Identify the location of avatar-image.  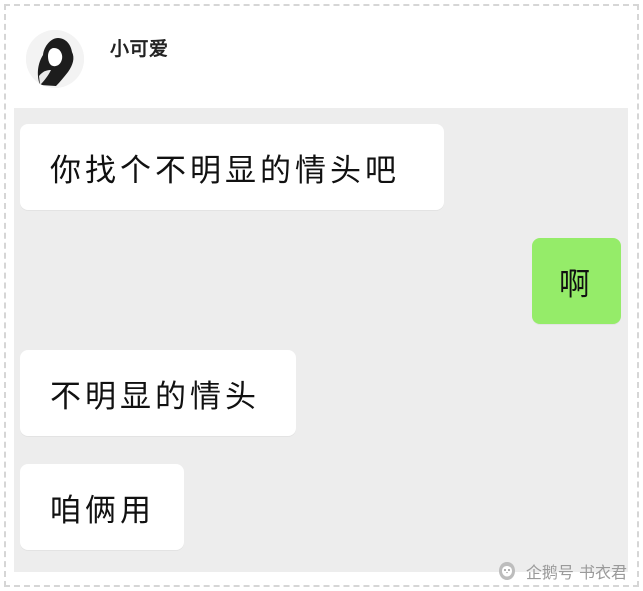
(55, 59).